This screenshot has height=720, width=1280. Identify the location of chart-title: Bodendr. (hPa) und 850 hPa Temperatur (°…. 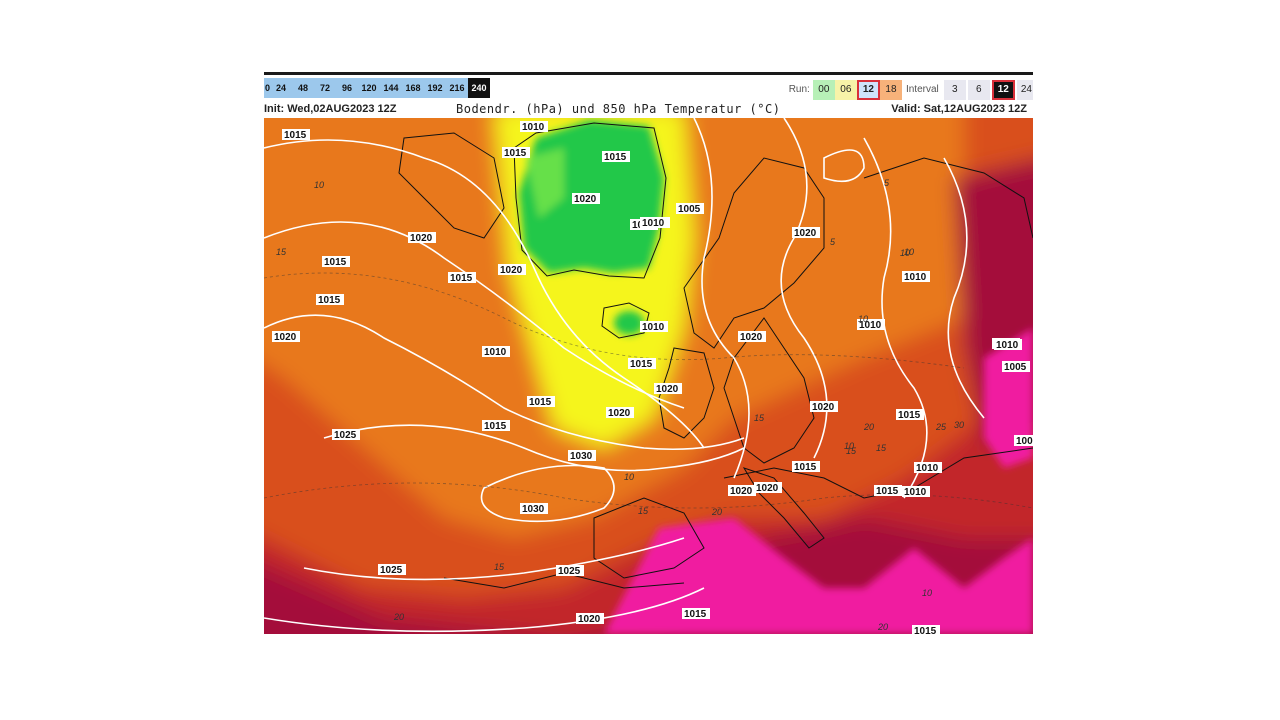
(618, 109).